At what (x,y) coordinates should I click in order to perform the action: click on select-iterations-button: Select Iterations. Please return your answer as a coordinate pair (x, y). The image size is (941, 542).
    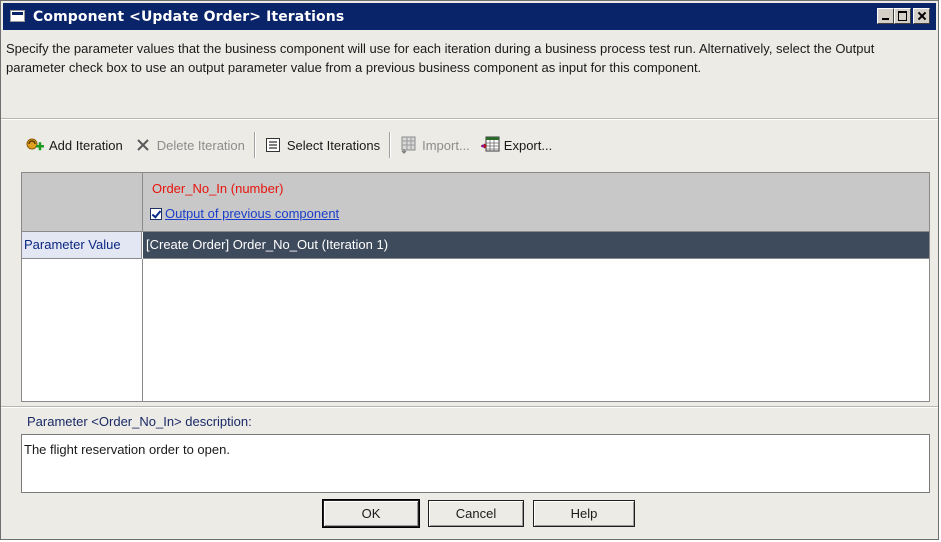
    Looking at the image, I should click on (322, 145).